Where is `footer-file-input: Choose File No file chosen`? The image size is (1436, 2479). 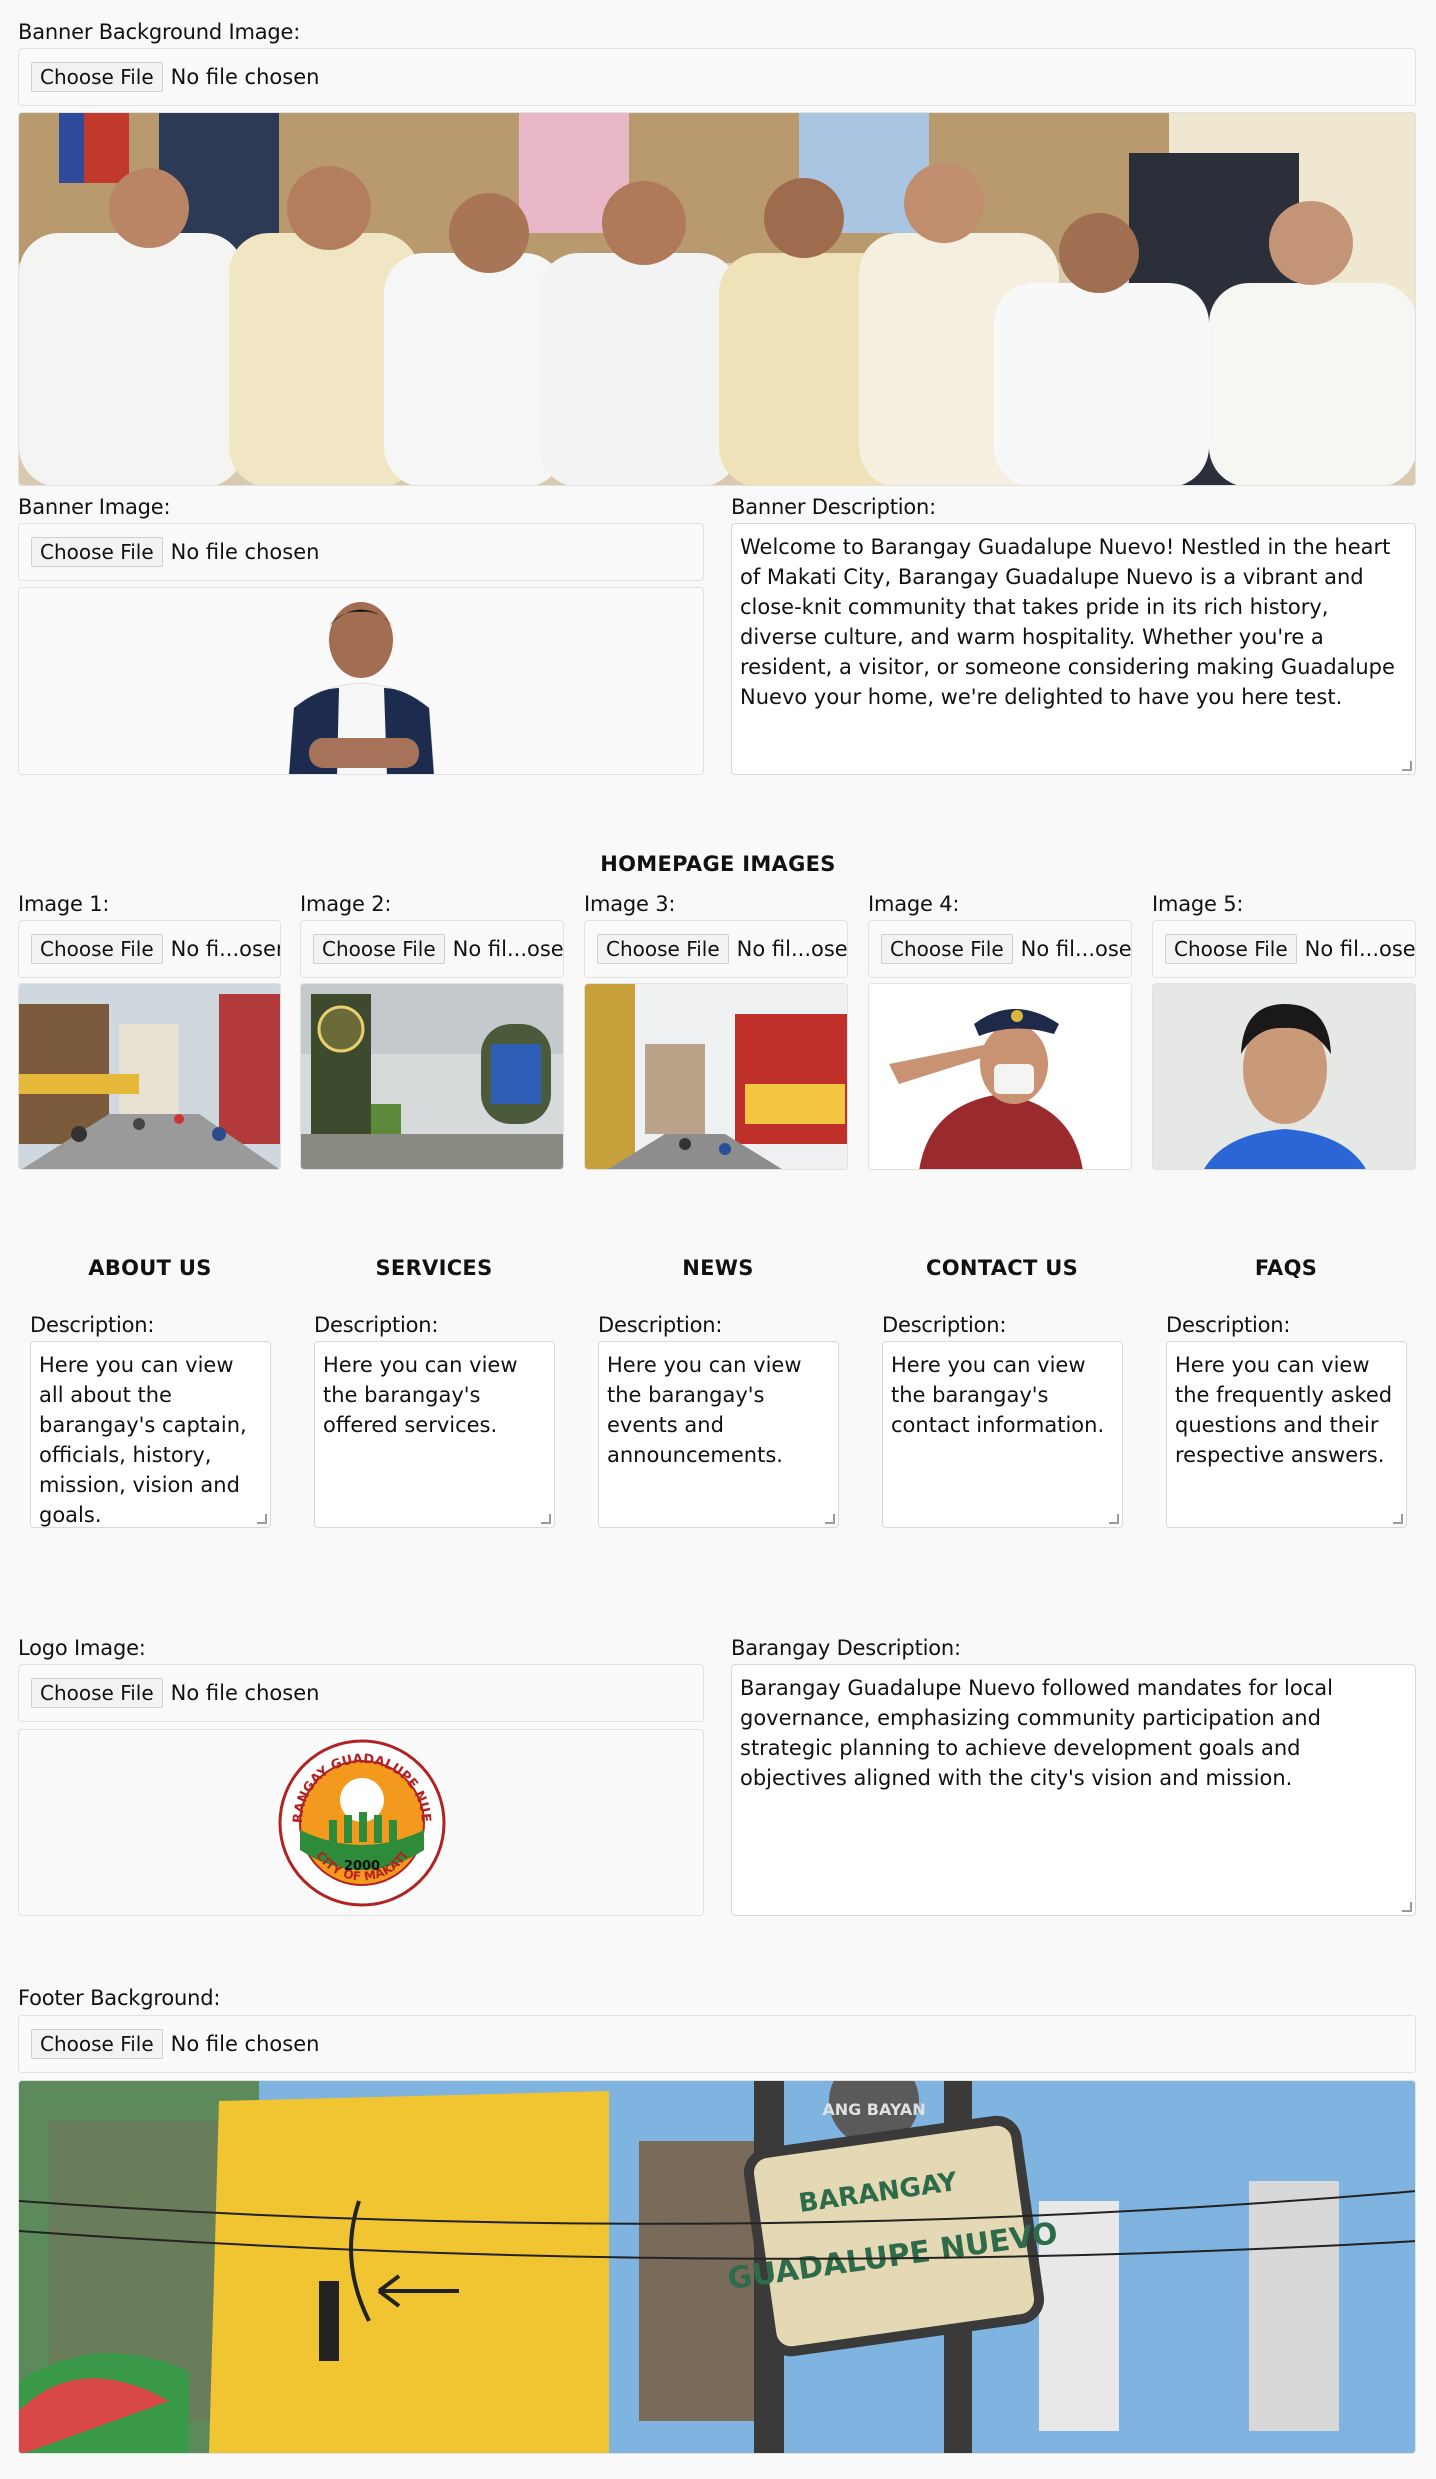
footer-file-input: Choose File No file chosen is located at coordinates (717, 2044).